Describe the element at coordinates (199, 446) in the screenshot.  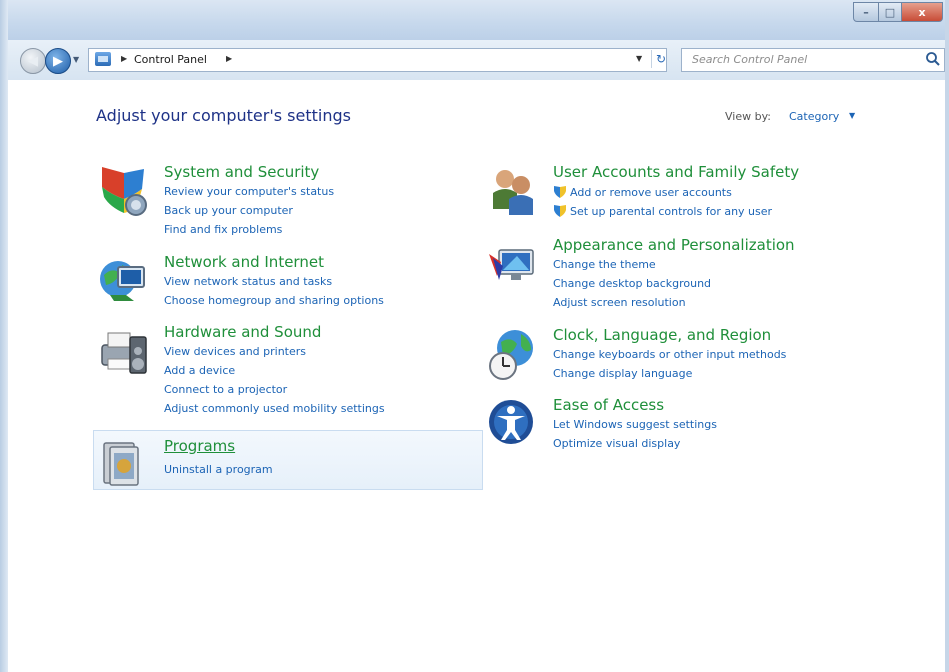
I see `category-title-programs: Programs` at that location.